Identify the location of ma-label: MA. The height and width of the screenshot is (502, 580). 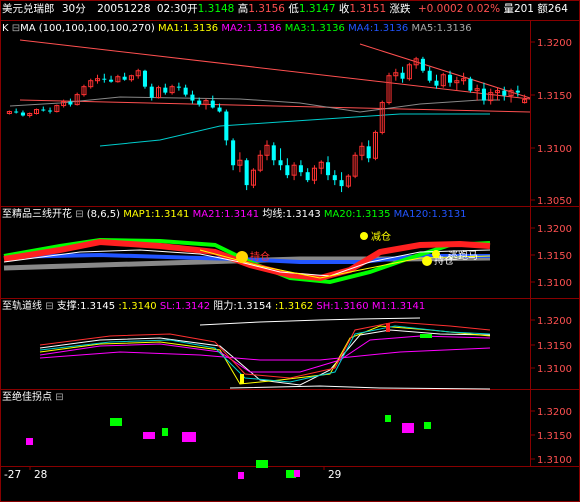
(27, 28).